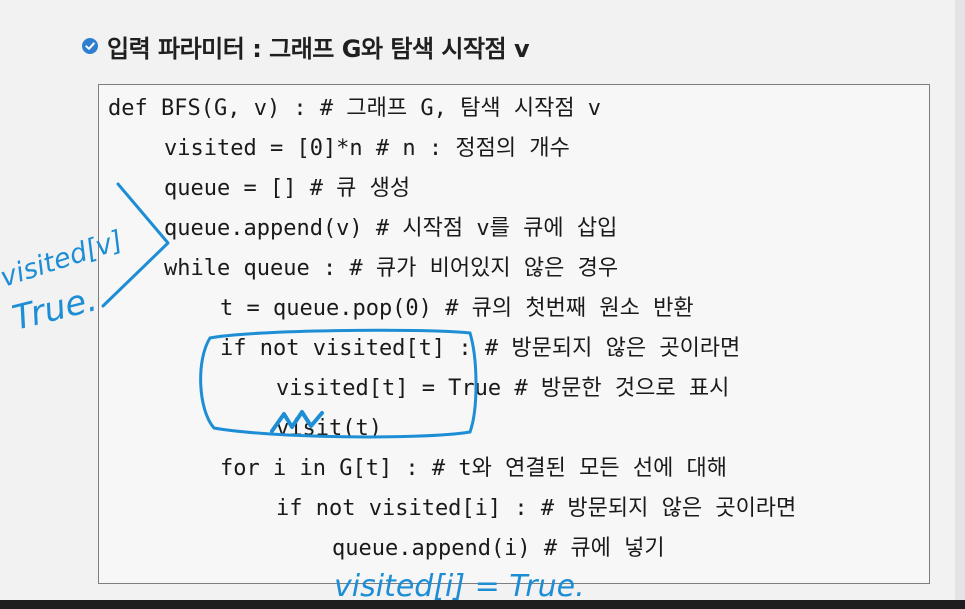  I want to click on code-line: while queue : # 큐가 비어있지 않은 경우, so click(391, 268).